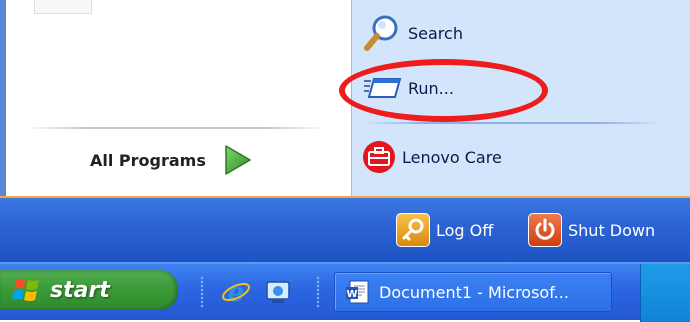 The width and height of the screenshot is (690, 322). Describe the element at coordinates (357, 292) in the screenshot. I see `word-document-icon: W` at that location.